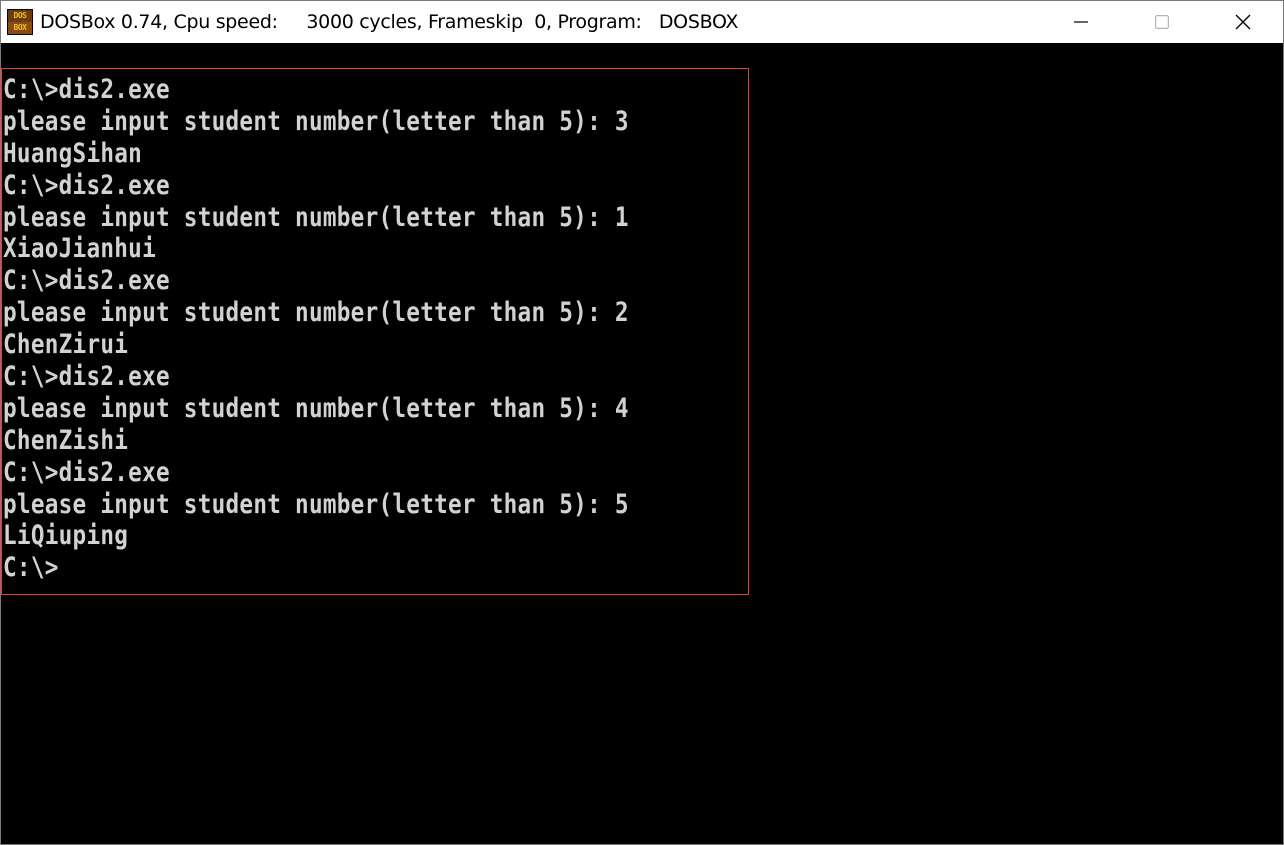 The height and width of the screenshot is (845, 1284). I want to click on maximize-icon, so click(1161, 22).